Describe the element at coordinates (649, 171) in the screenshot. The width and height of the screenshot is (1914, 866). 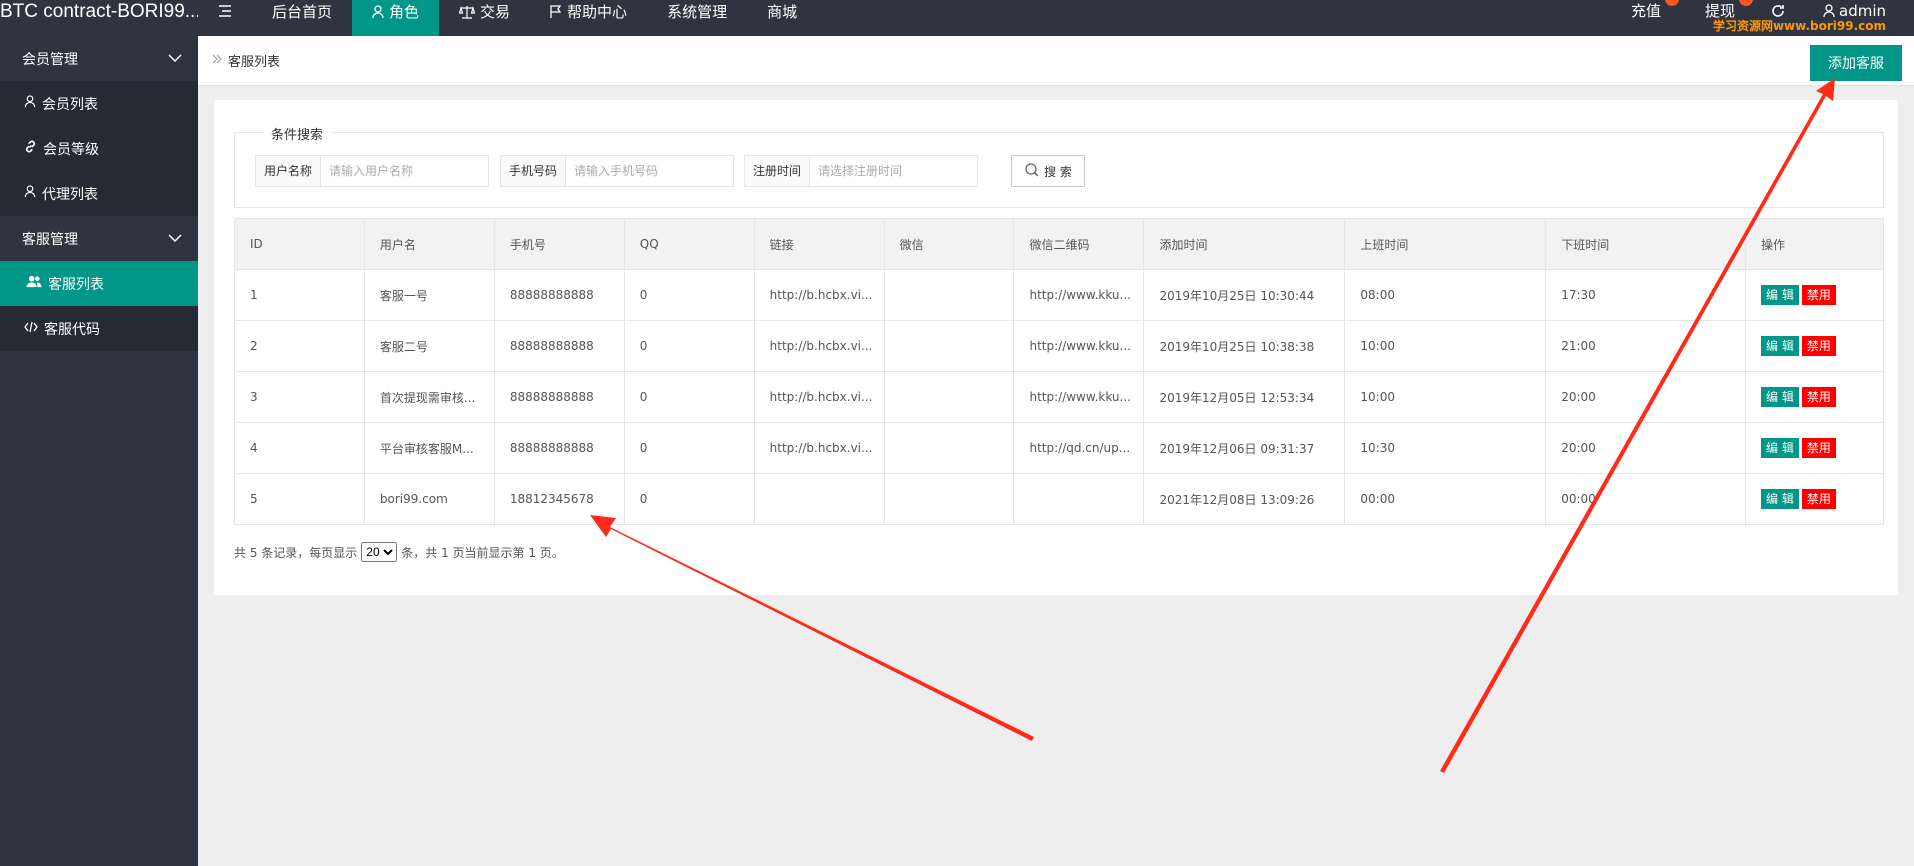
I see `phone-input` at that location.